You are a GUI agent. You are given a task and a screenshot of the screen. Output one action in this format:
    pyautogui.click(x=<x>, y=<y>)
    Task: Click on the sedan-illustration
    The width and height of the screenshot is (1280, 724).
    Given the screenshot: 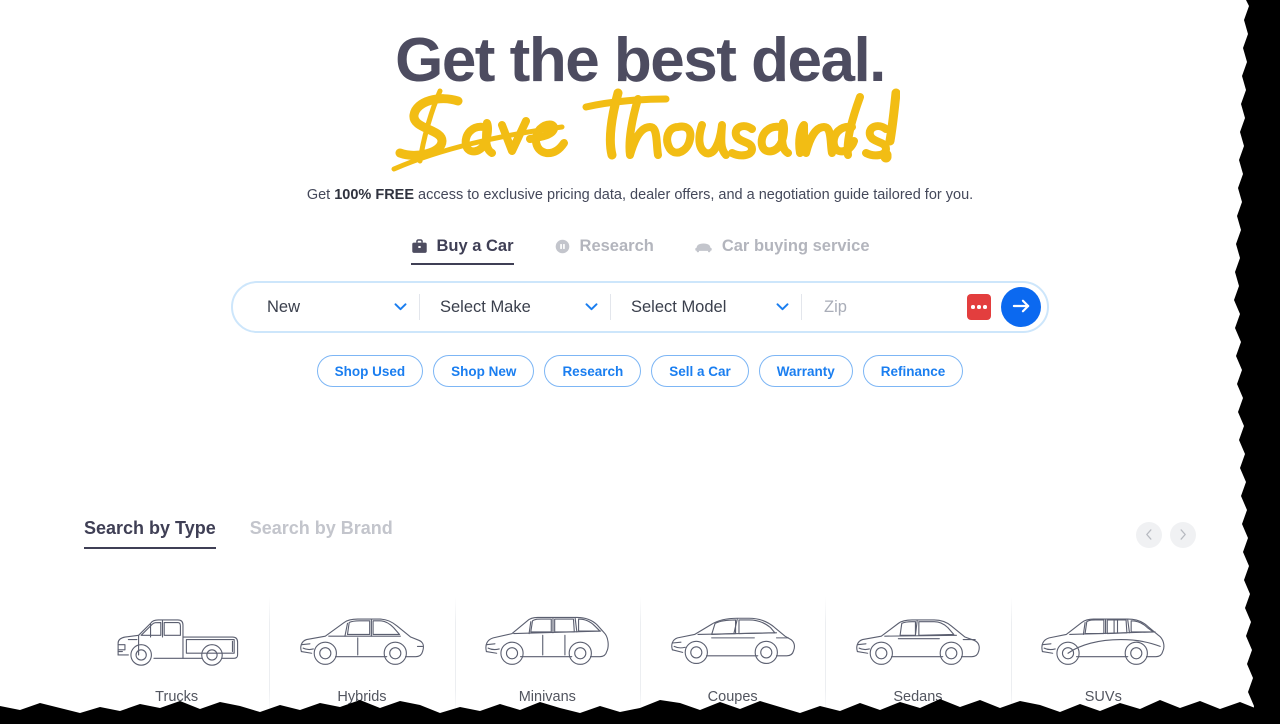 What is the action you would take?
    pyautogui.click(x=917, y=643)
    